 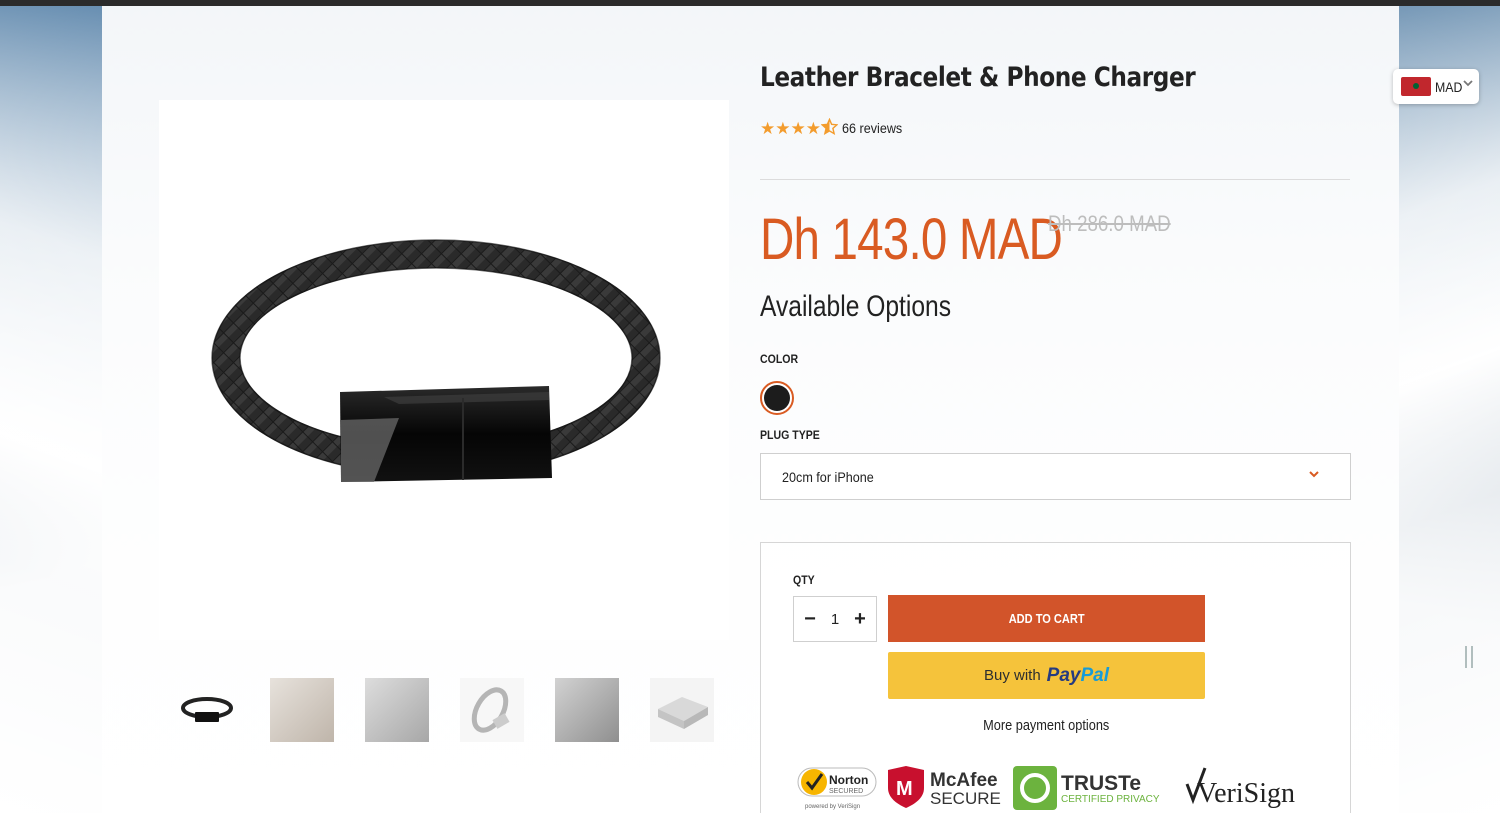 What do you see at coordinates (1055, 179) in the screenshot?
I see `divider` at bounding box center [1055, 179].